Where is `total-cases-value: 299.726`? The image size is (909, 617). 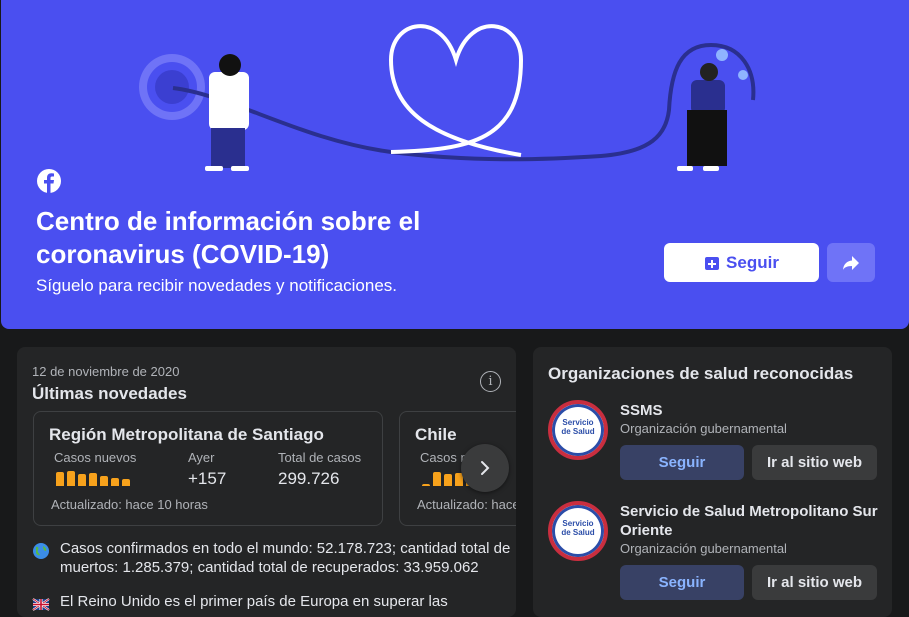 total-cases-value: 299.726 is located at coordinates (309, 478).